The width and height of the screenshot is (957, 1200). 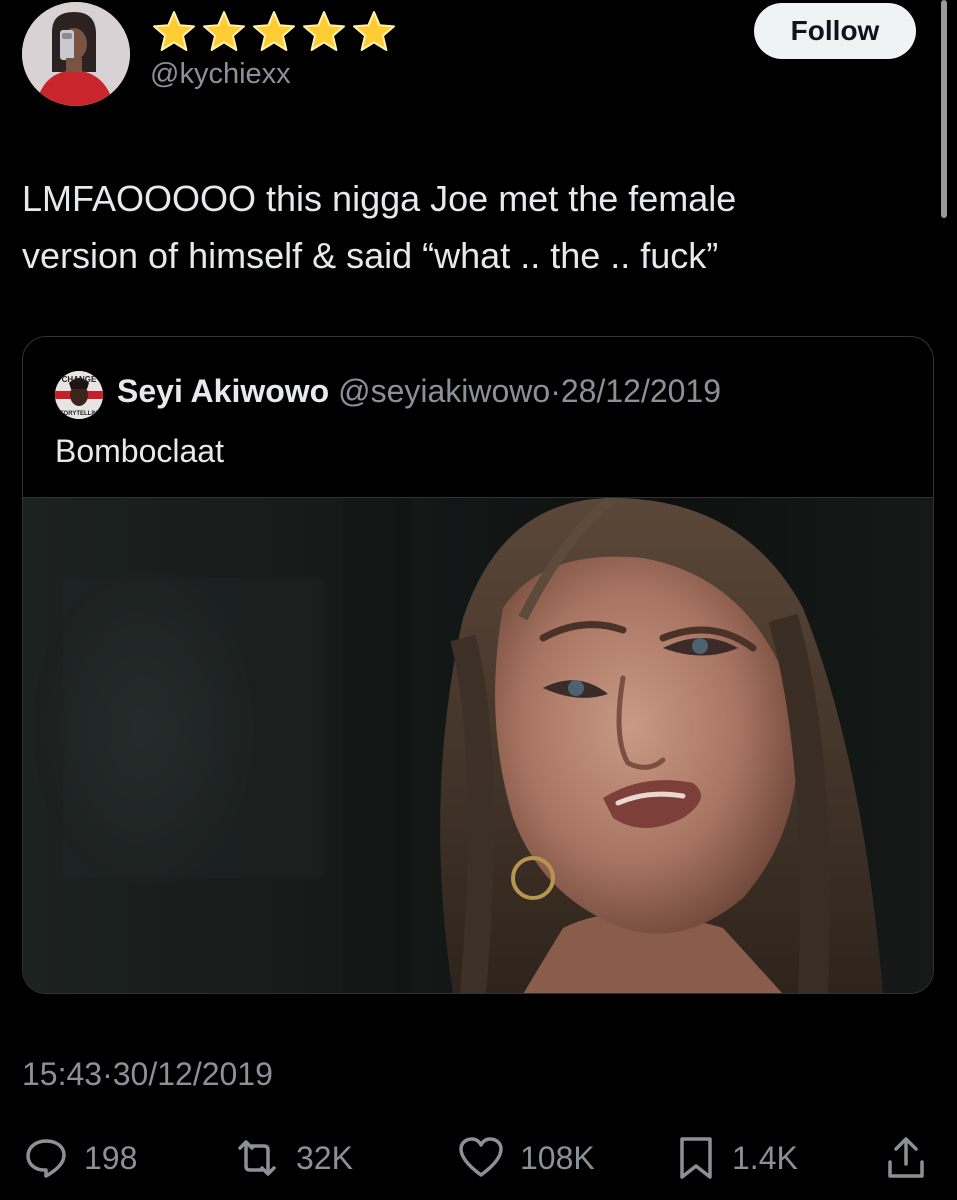 What do you see at coordinates (696, 1158) in the screenshot?
I see `bookmark-icon` at bounding box center [696, 1158].